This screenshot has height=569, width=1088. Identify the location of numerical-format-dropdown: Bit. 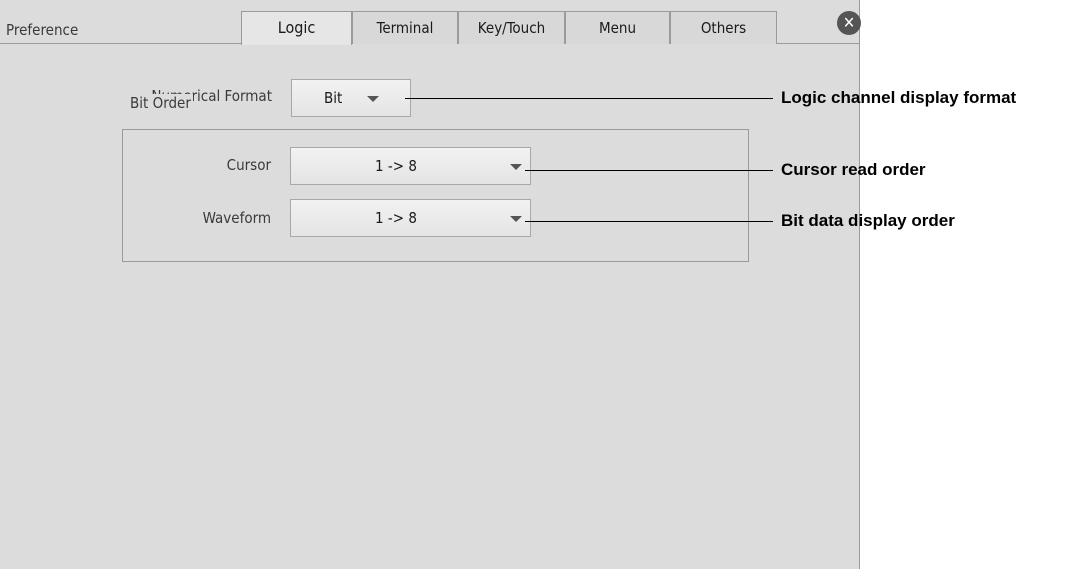
(351, 98).